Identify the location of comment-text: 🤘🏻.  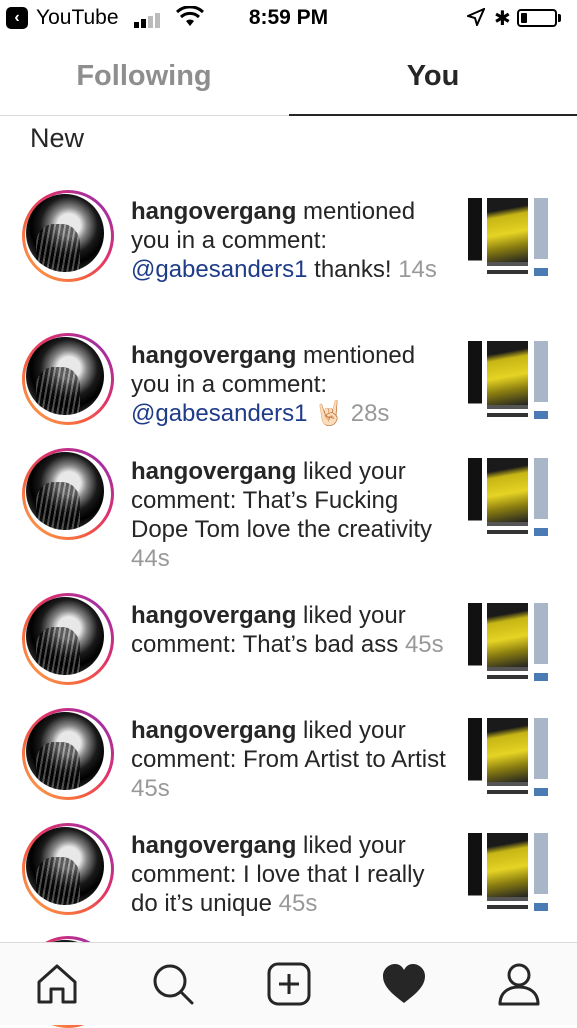
(326, 413).